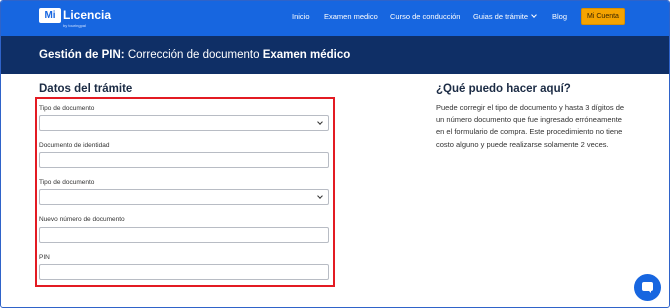  Describe the element at coordinates (306, 55) in the screenshot. I see `title-suffix: Examen médico` at that location.